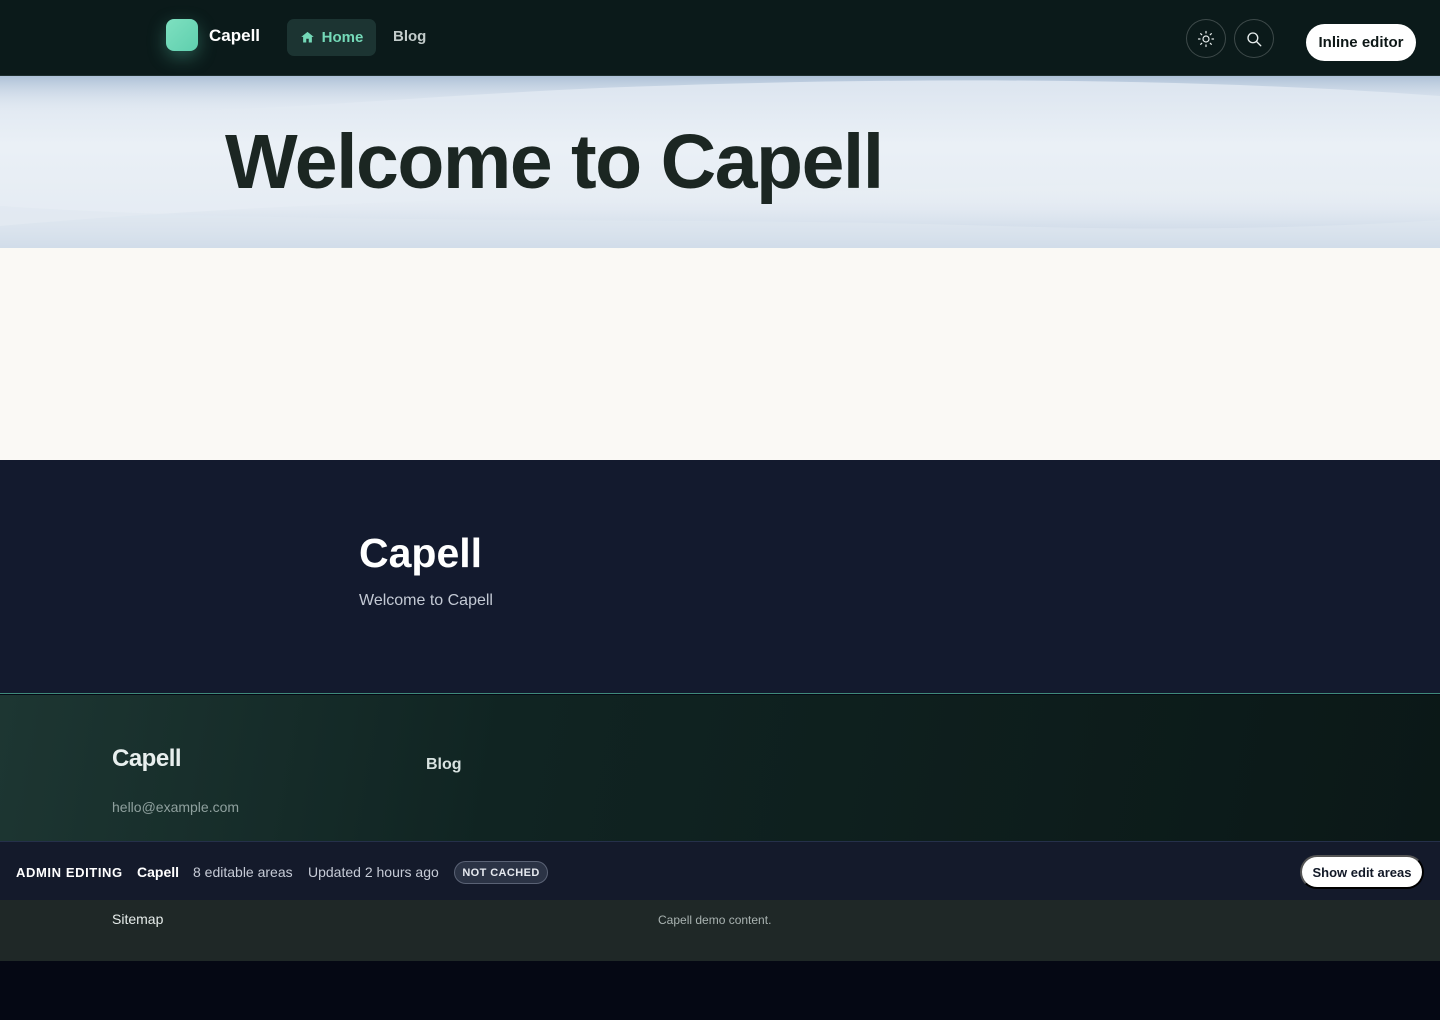 This screenshot has height=1020, width=1440. Describe the element at coordinates (182, 35) in the screenshot. I see `logo-mark` at that location.